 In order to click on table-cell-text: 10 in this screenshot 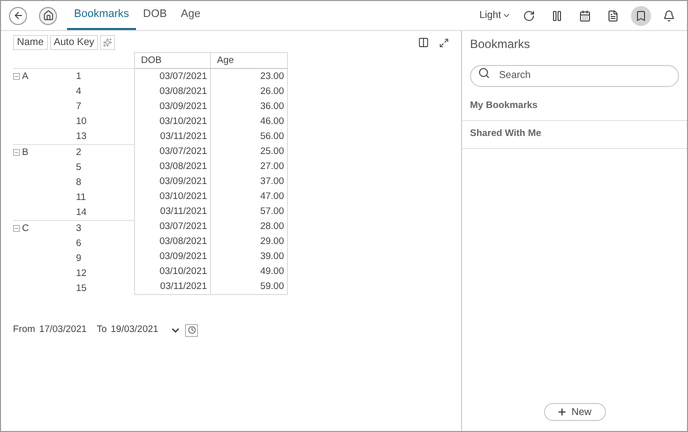, I will do `click(81, 122)`.